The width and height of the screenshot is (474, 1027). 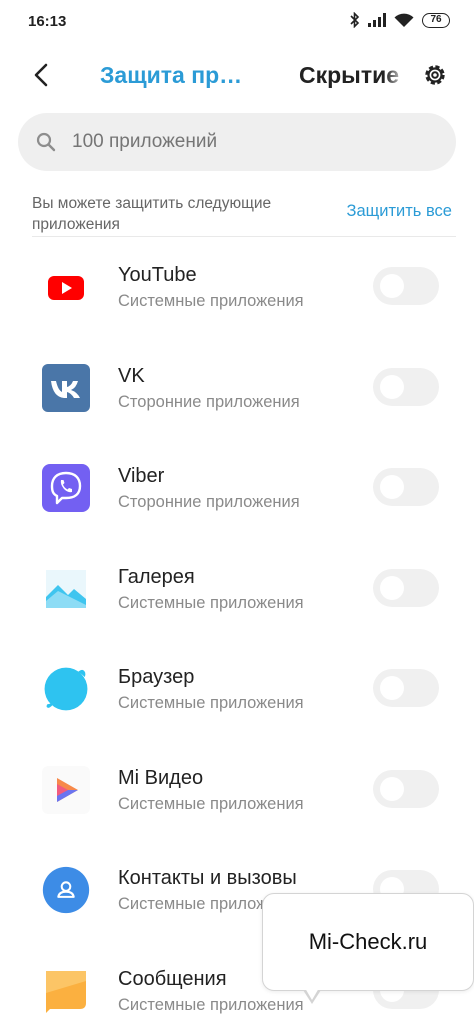 What do you see at coordinates (66, 488) in the screenshot?
I see `viber-icon` at bounding box center [66, 488].